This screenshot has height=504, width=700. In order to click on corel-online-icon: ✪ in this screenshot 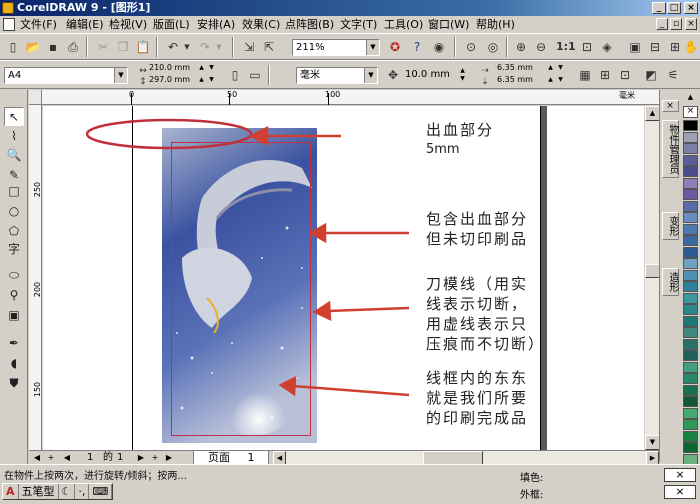, I will do `click(395, 47)`.